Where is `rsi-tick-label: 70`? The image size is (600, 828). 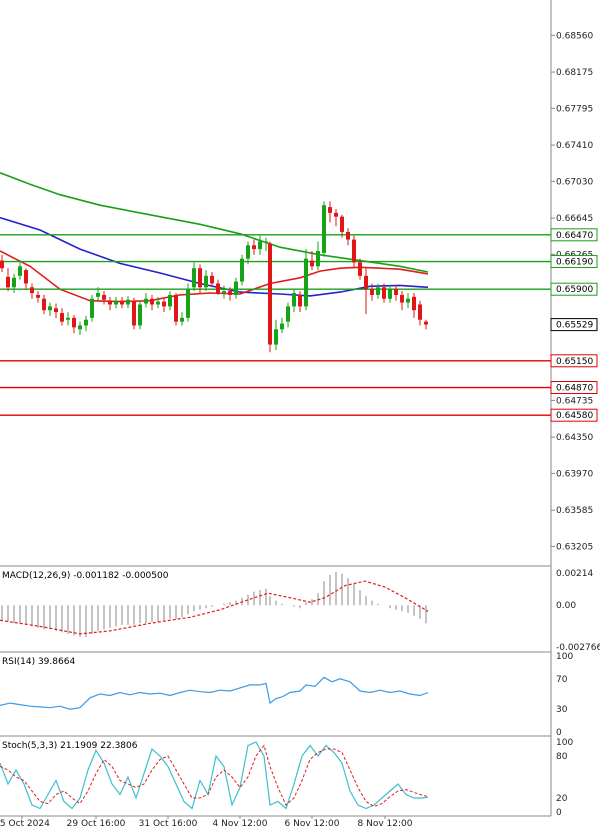 rsi-tick-label: 70 is located at coordinates (562, 680).